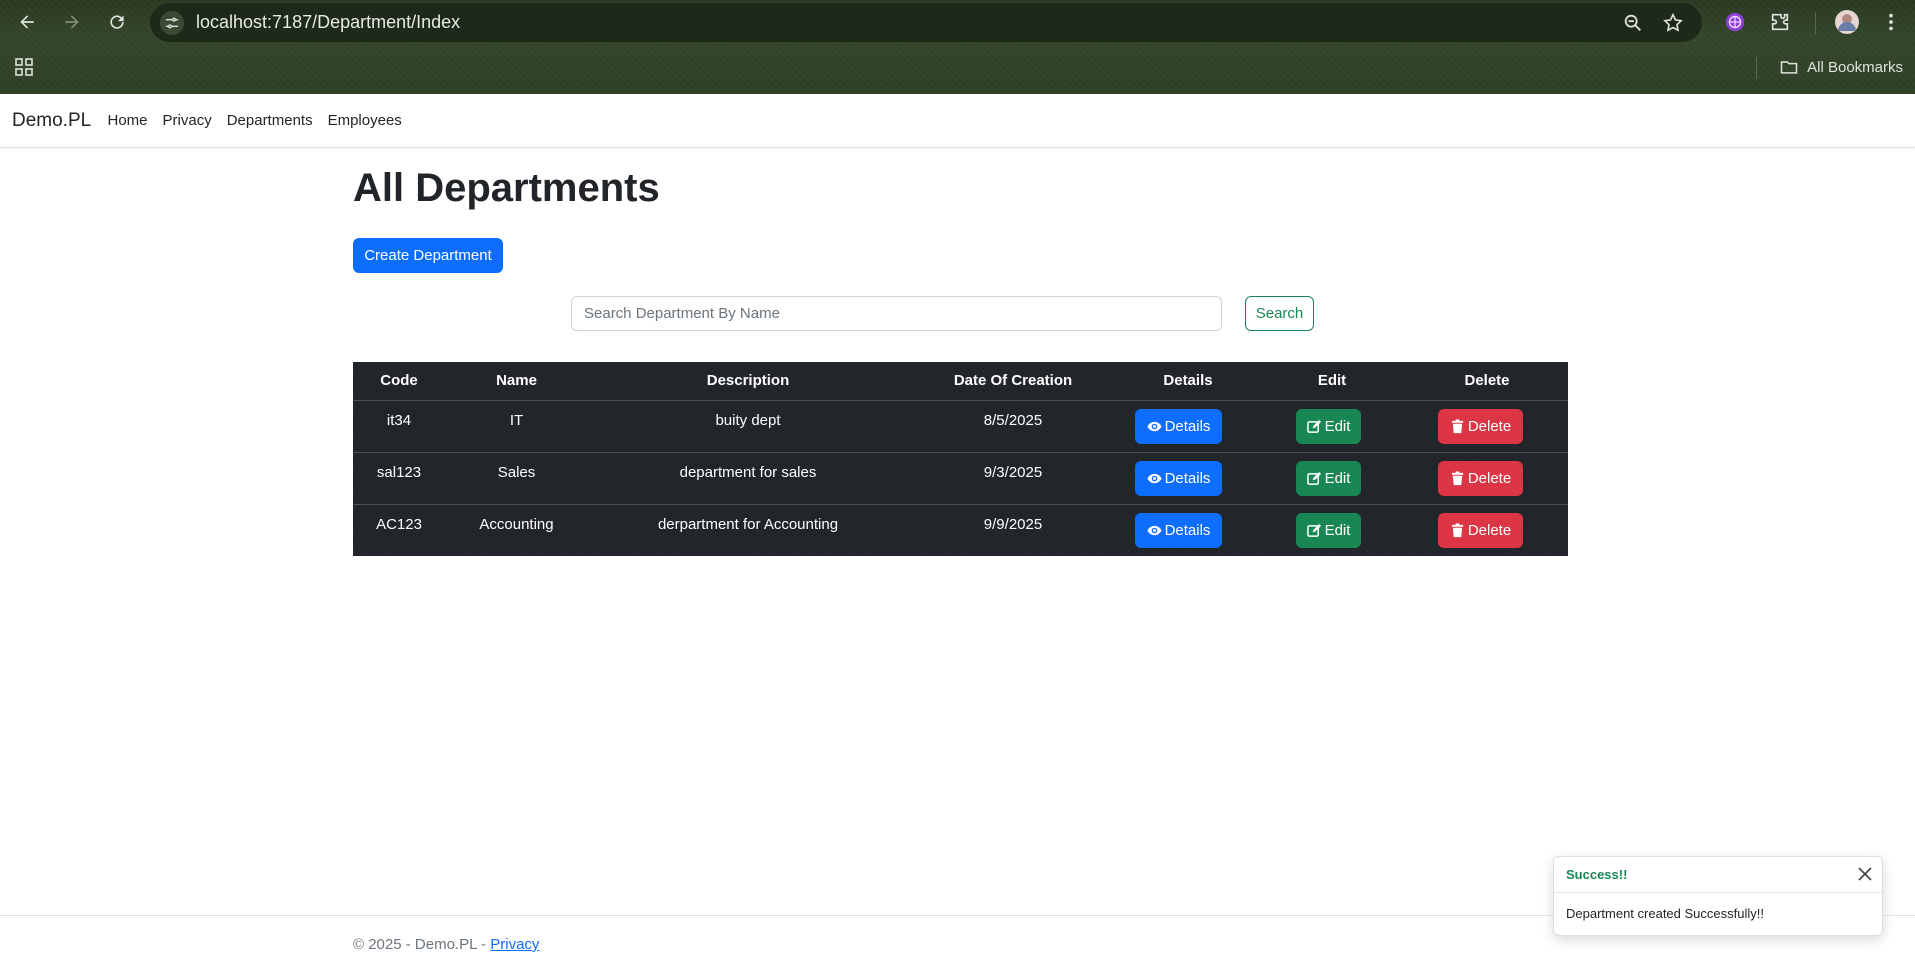  What do you see at coordinates (1279, 313) in the screenshot?
I see `search-button: Search` at bounding box center [1279, 313].